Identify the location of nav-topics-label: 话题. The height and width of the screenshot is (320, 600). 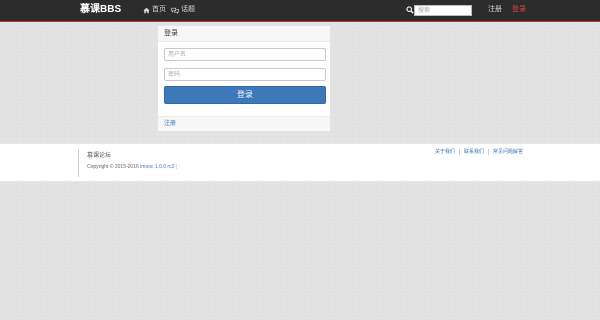
(188, 9).